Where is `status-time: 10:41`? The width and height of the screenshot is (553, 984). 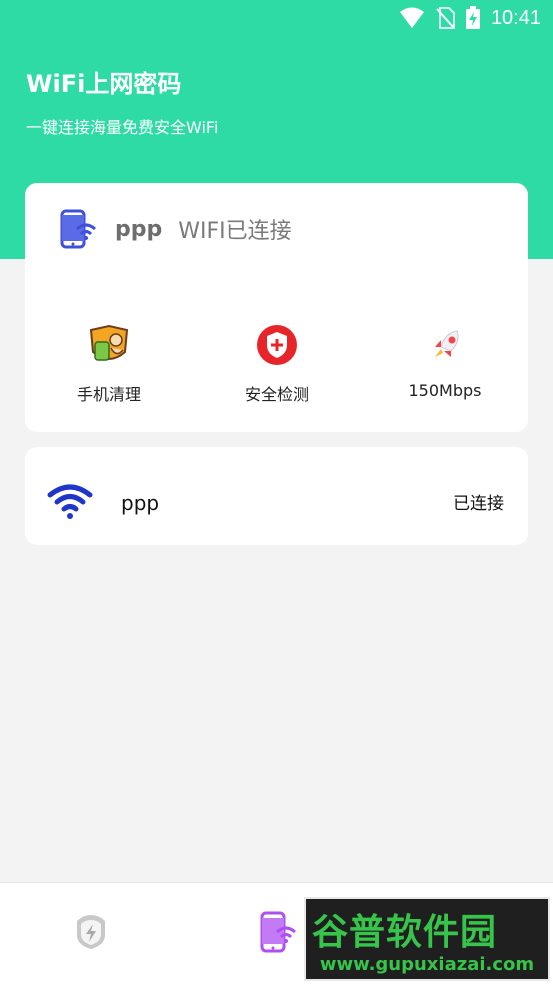
status-time: 10:41 is located at coordinates (515, 17).